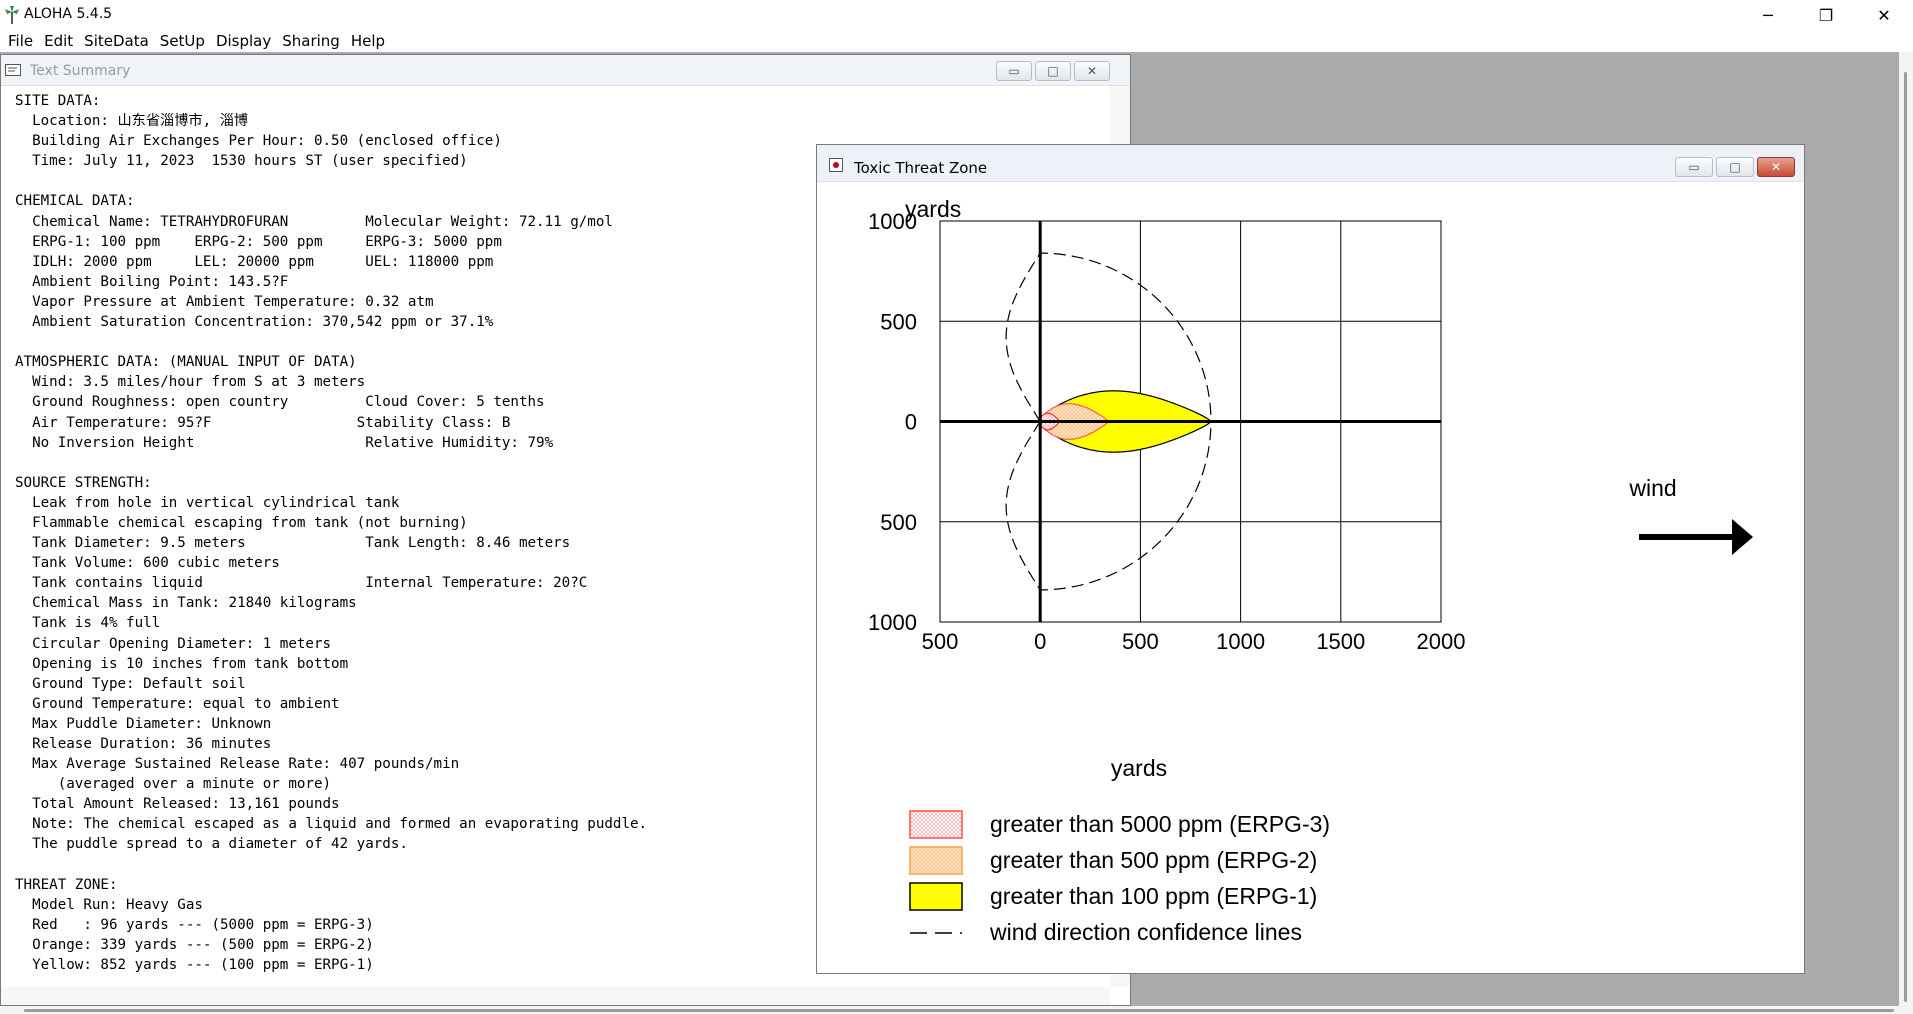 This screenshot has height=1014, width=1913. I want to click on summary-line: Model Run: Heavy Gas, so click(117, 904).